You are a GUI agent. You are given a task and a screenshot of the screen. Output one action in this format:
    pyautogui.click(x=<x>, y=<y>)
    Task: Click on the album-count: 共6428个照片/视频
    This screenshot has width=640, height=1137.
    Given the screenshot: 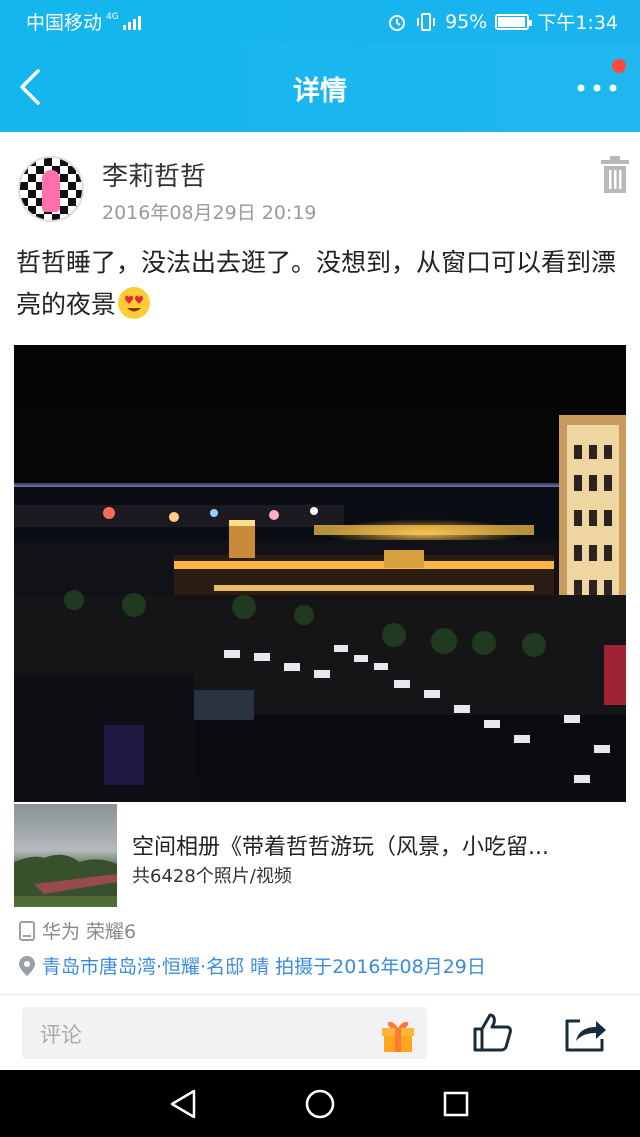 What is the action you would take?
    pyautogui.click(x=212, y=876)
    